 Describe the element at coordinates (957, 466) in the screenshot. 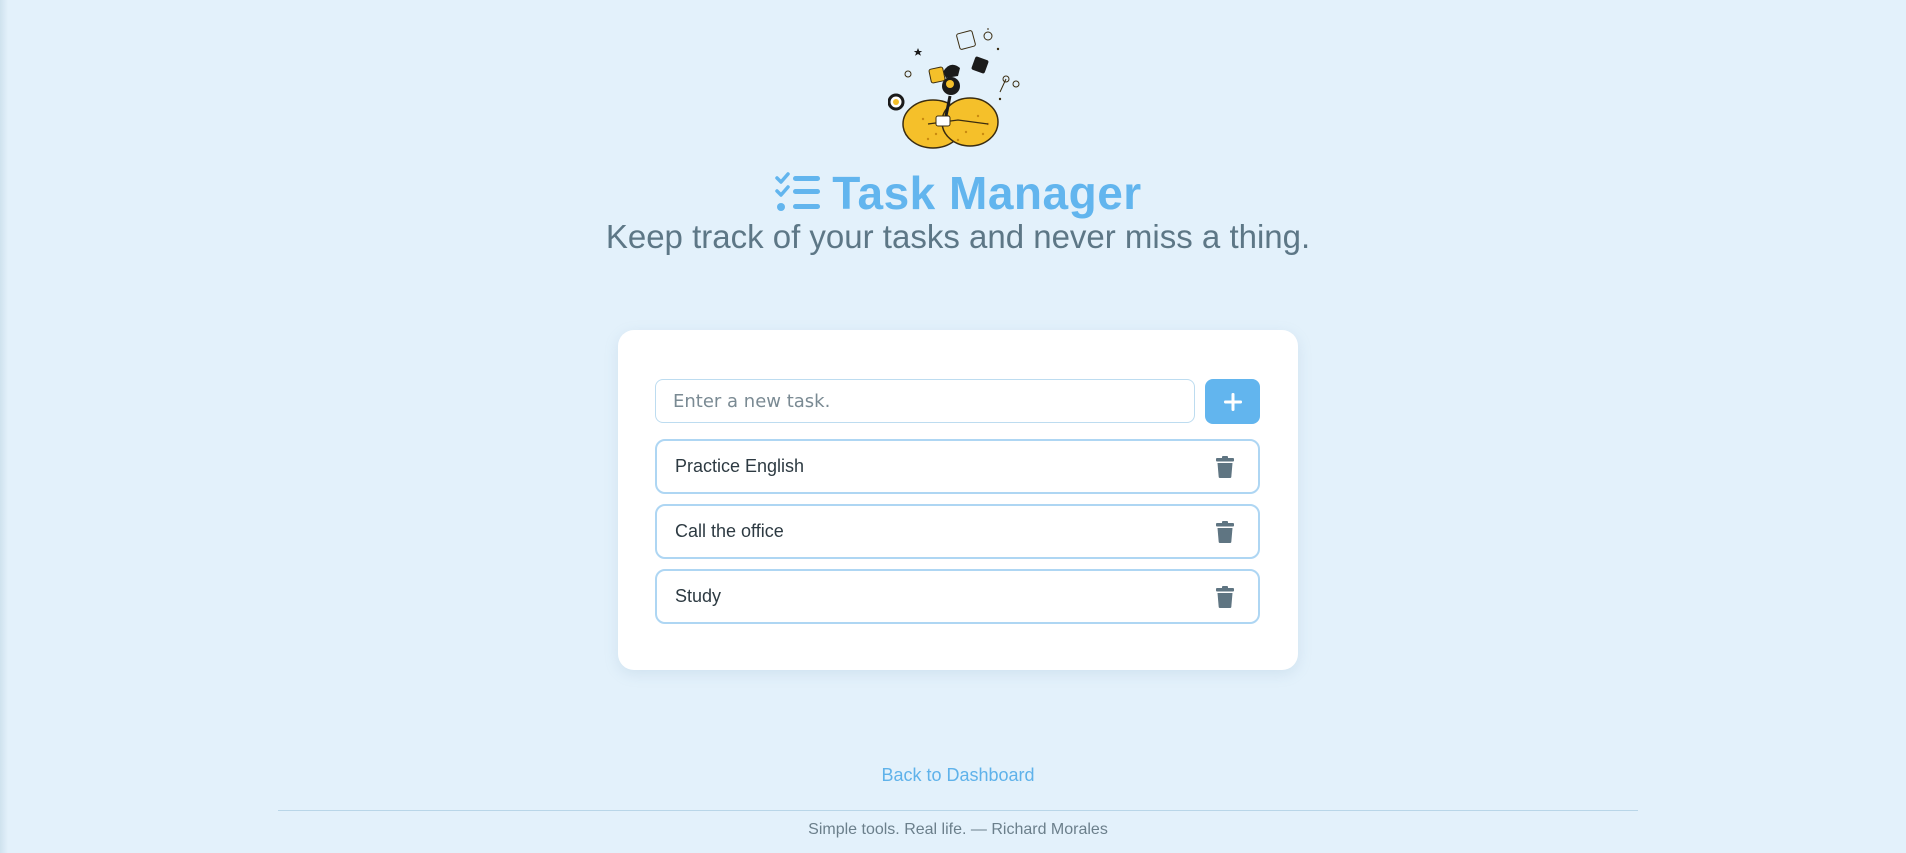

I see `task-item: Practice English` at that location.